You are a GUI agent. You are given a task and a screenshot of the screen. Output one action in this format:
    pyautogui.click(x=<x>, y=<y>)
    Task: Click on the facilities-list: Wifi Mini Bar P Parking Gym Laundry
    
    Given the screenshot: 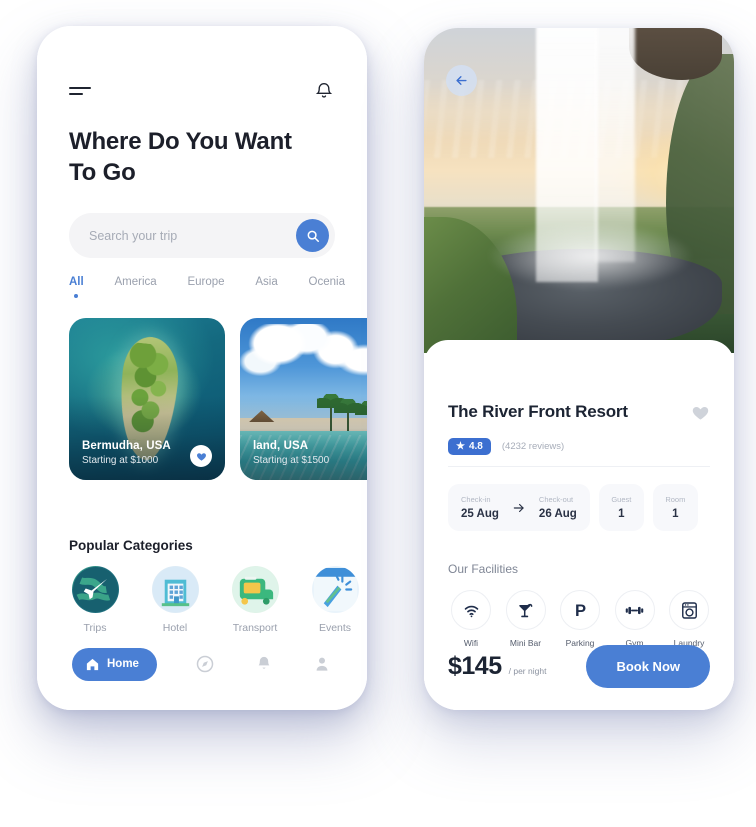 What is the action you would take?
    pyautogui.click(x=580, y=619)
    